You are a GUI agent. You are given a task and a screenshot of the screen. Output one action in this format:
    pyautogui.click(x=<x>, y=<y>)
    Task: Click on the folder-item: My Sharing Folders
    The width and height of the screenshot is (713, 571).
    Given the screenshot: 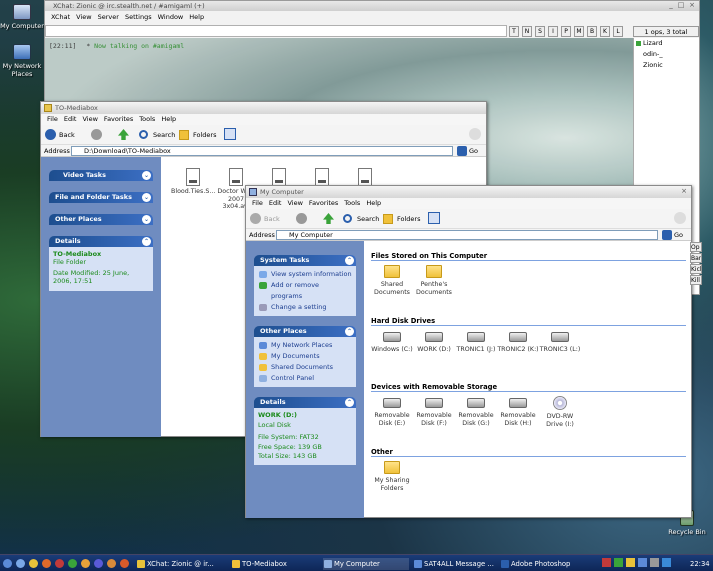 What is the action you would take?
    pyautogui.click(x=392, y=476)
    